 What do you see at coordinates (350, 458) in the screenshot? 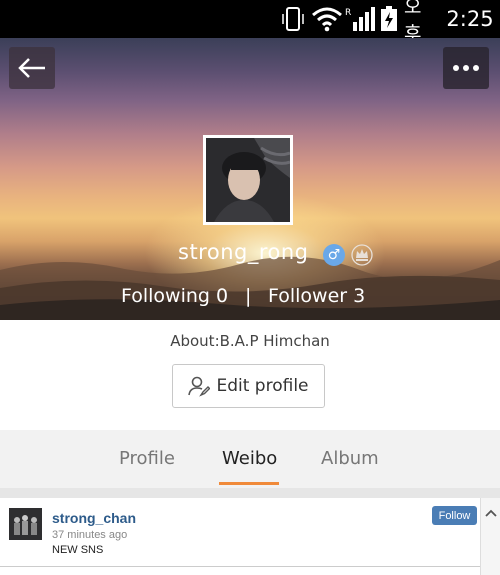
I see `tab-album: Album` at bounding box center [350, 458].